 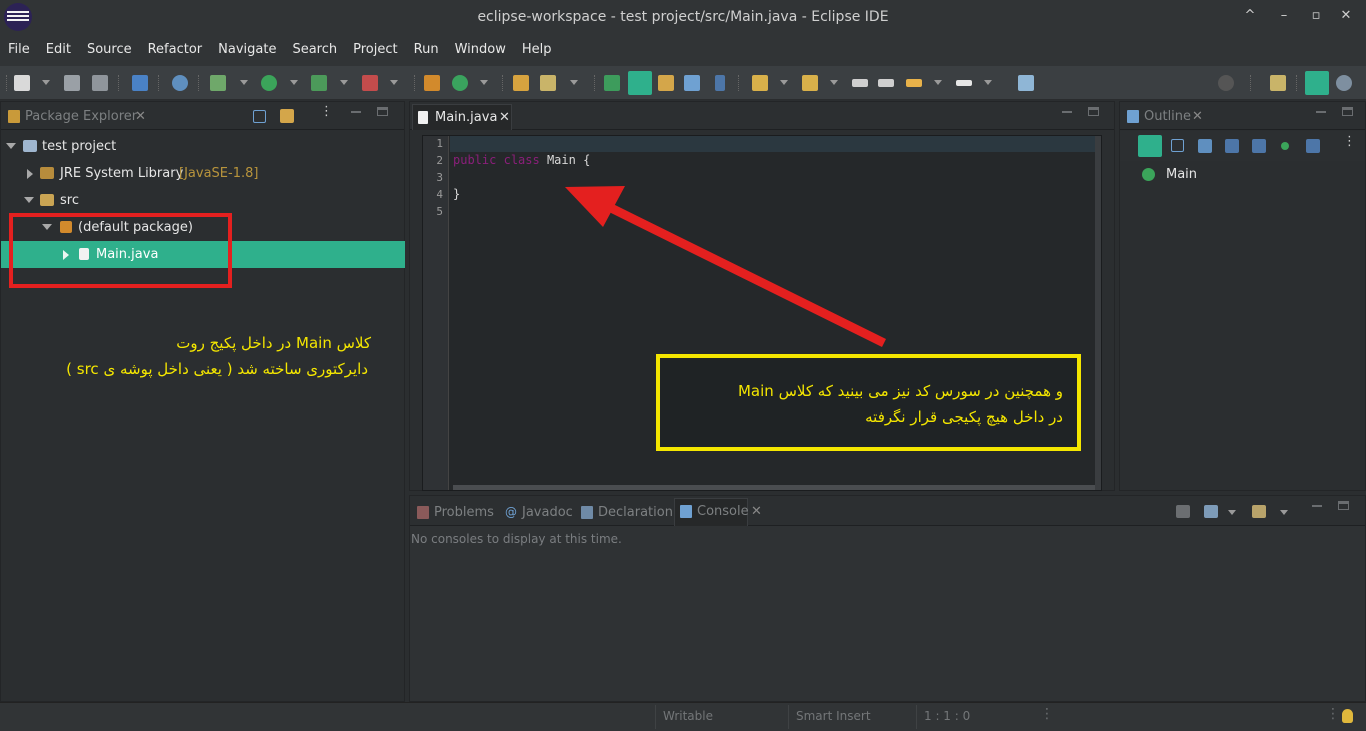 I want to click on arrow-shaft, so click(x=744, y=274).